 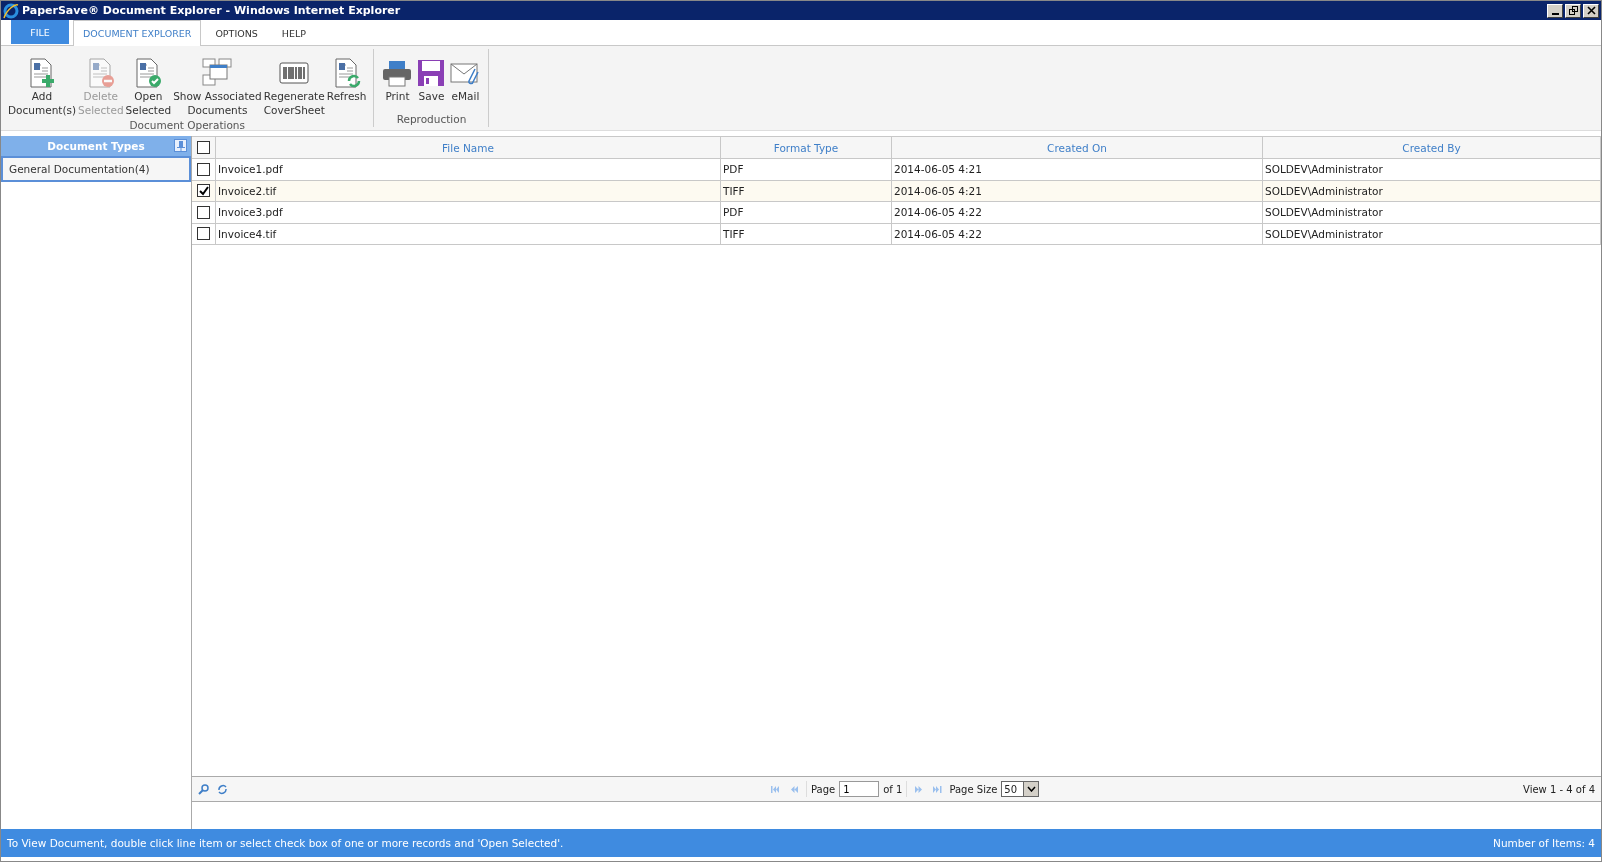 What do you see at coordinates (1544, 843) in the screenshot?
I see `item-count: Number of Items: 4` at bounding box center [1544, 843].